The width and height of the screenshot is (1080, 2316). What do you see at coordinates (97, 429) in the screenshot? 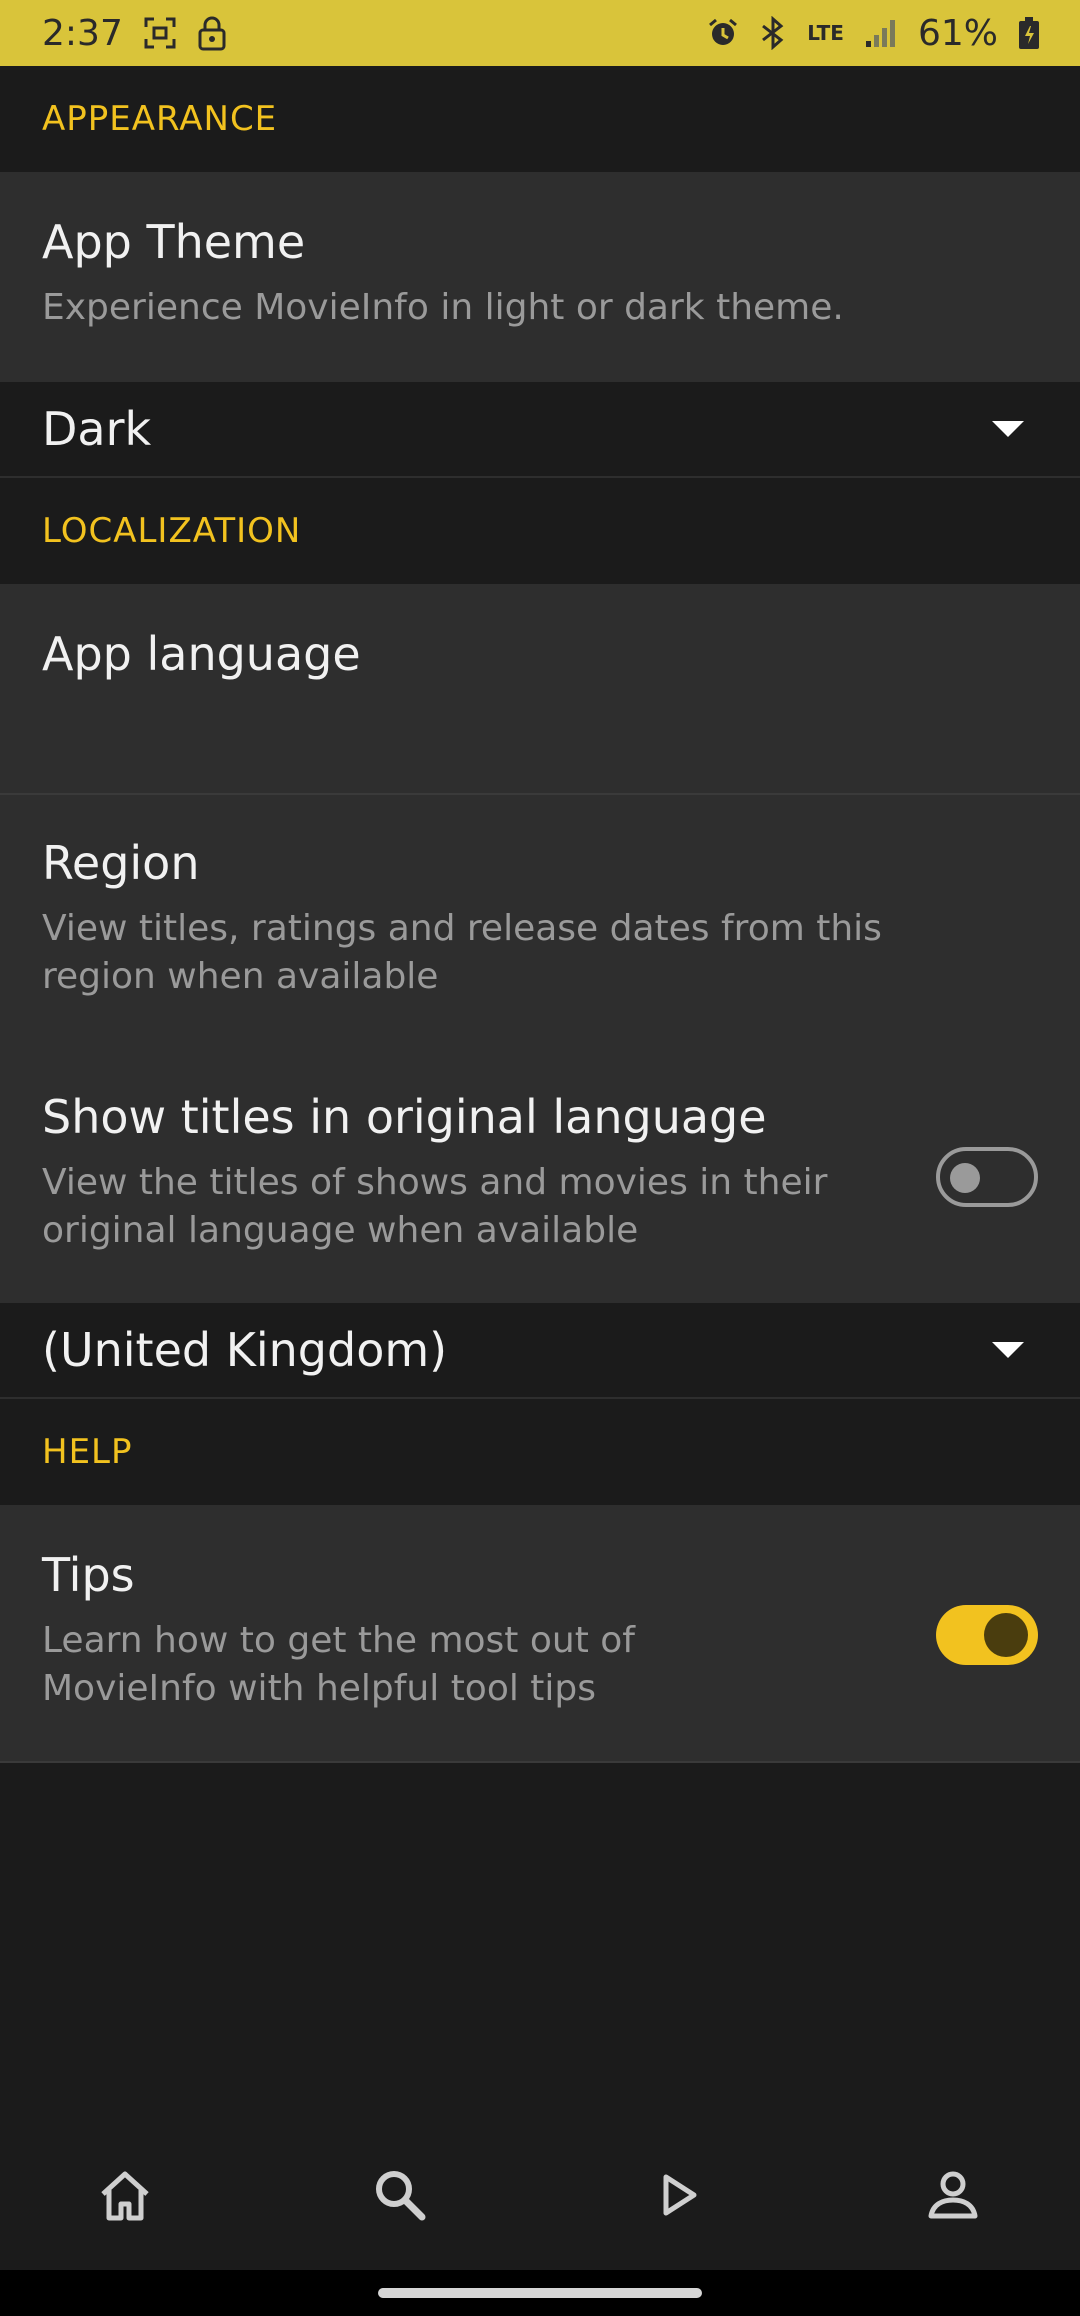
I see `theme-dropdown-value: Dark` at bounding box center [97, 429].